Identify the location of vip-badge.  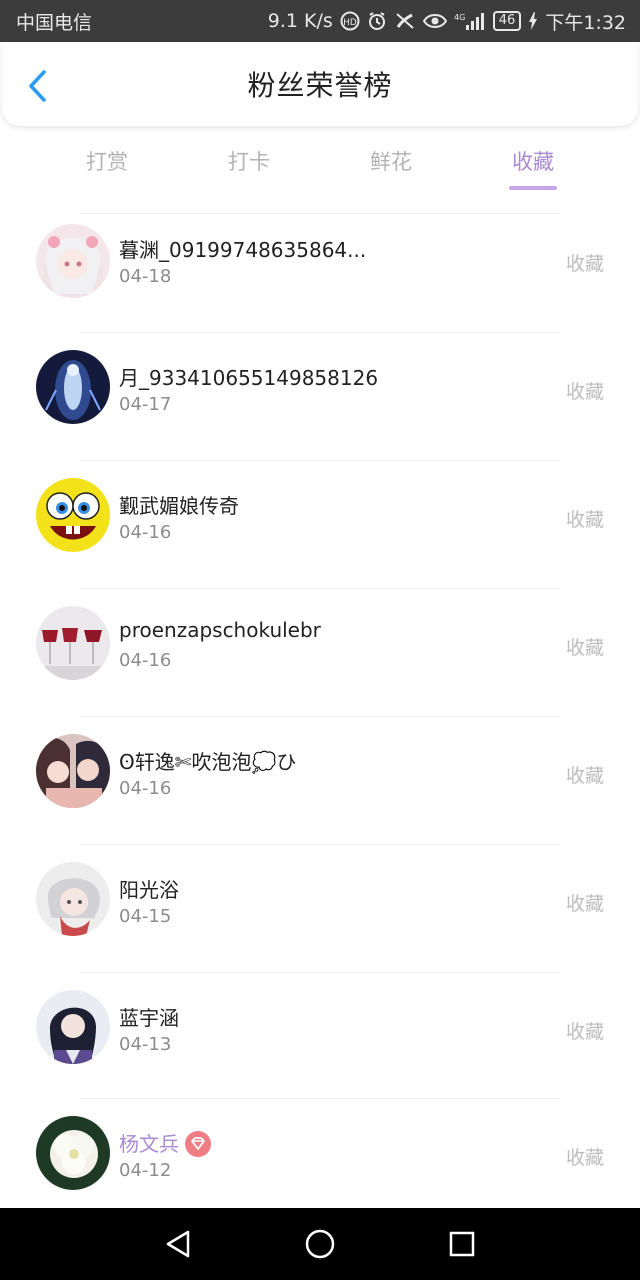
(198, 1143).